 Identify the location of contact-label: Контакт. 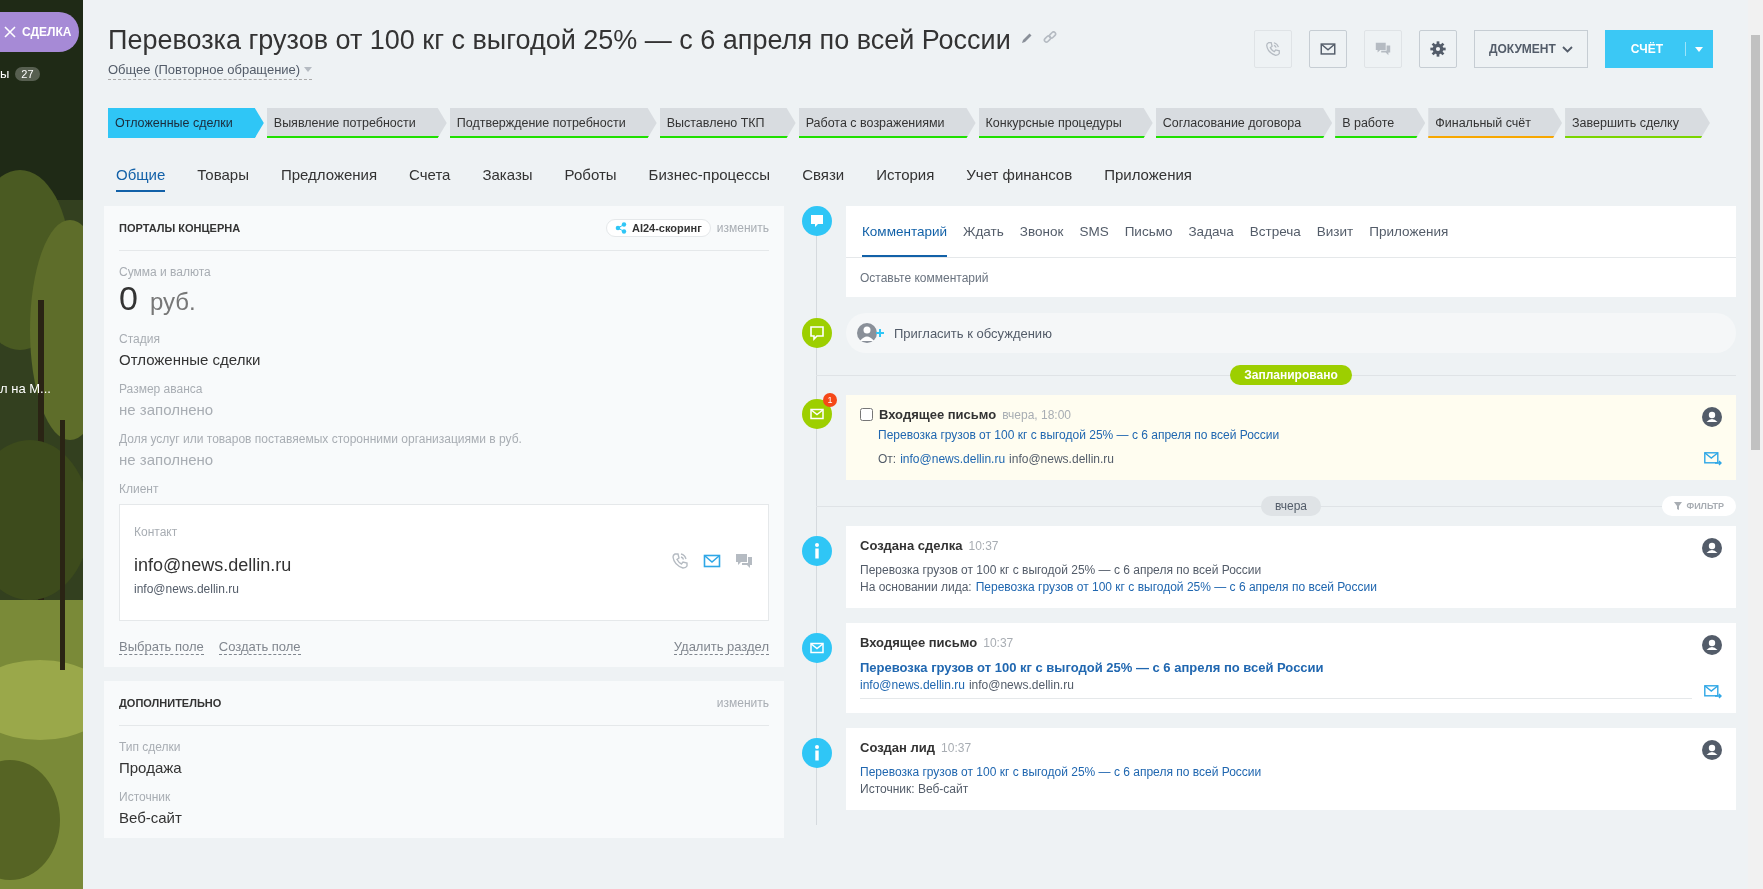
(156, 532).